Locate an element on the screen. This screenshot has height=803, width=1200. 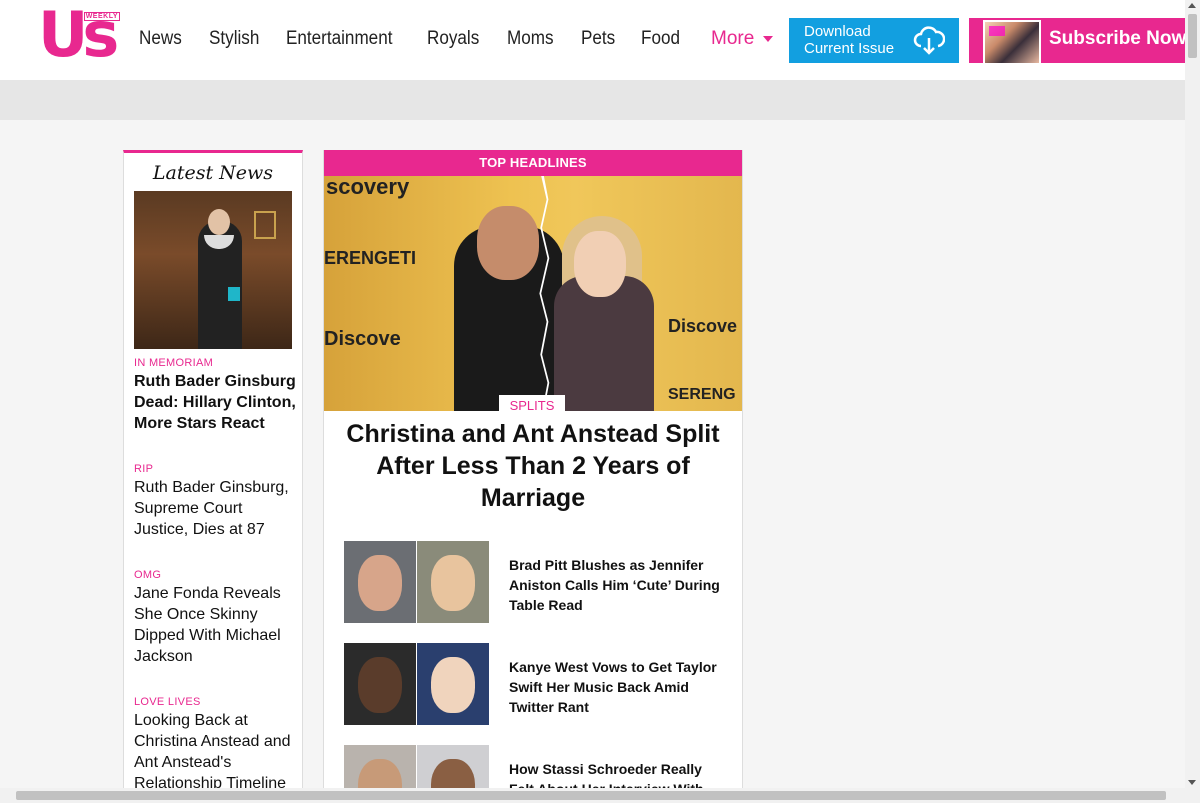
horizontal-scrollbar is located at coordinates (592, 795).